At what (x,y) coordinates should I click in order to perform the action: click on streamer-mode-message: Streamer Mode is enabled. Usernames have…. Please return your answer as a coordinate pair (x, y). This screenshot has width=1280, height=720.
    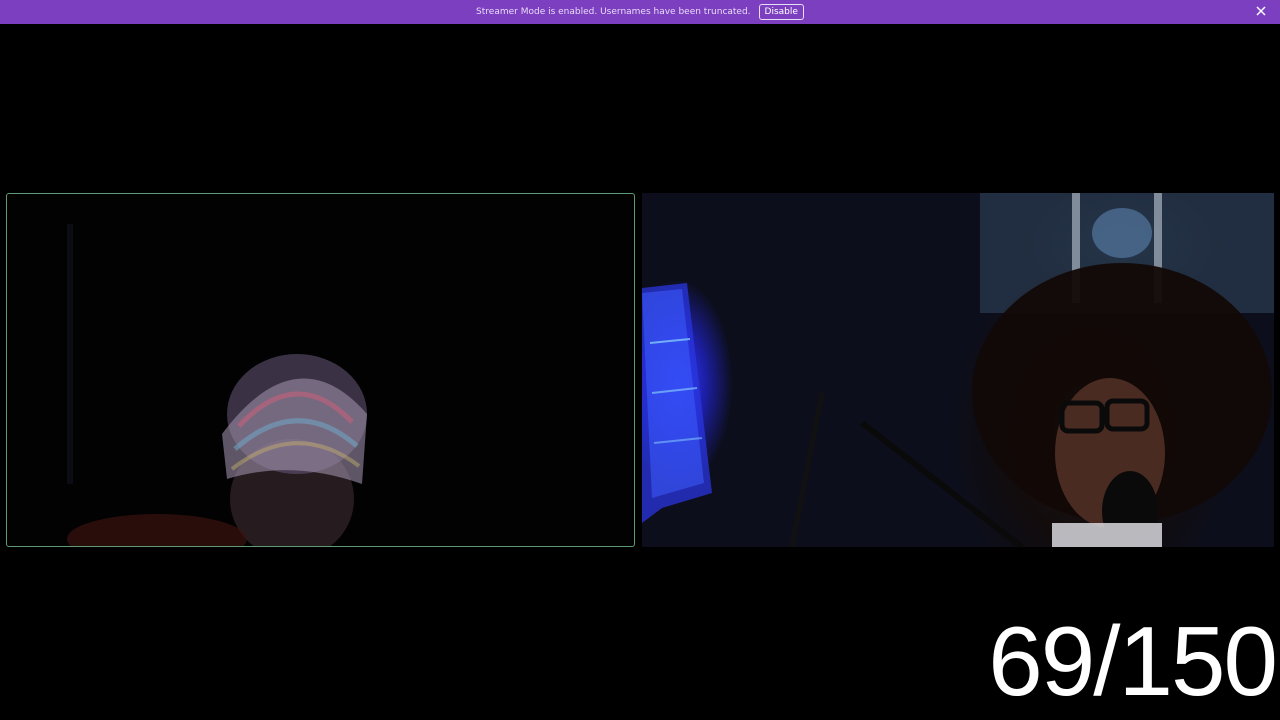
    Looking at the image, I should click on (613, 12).